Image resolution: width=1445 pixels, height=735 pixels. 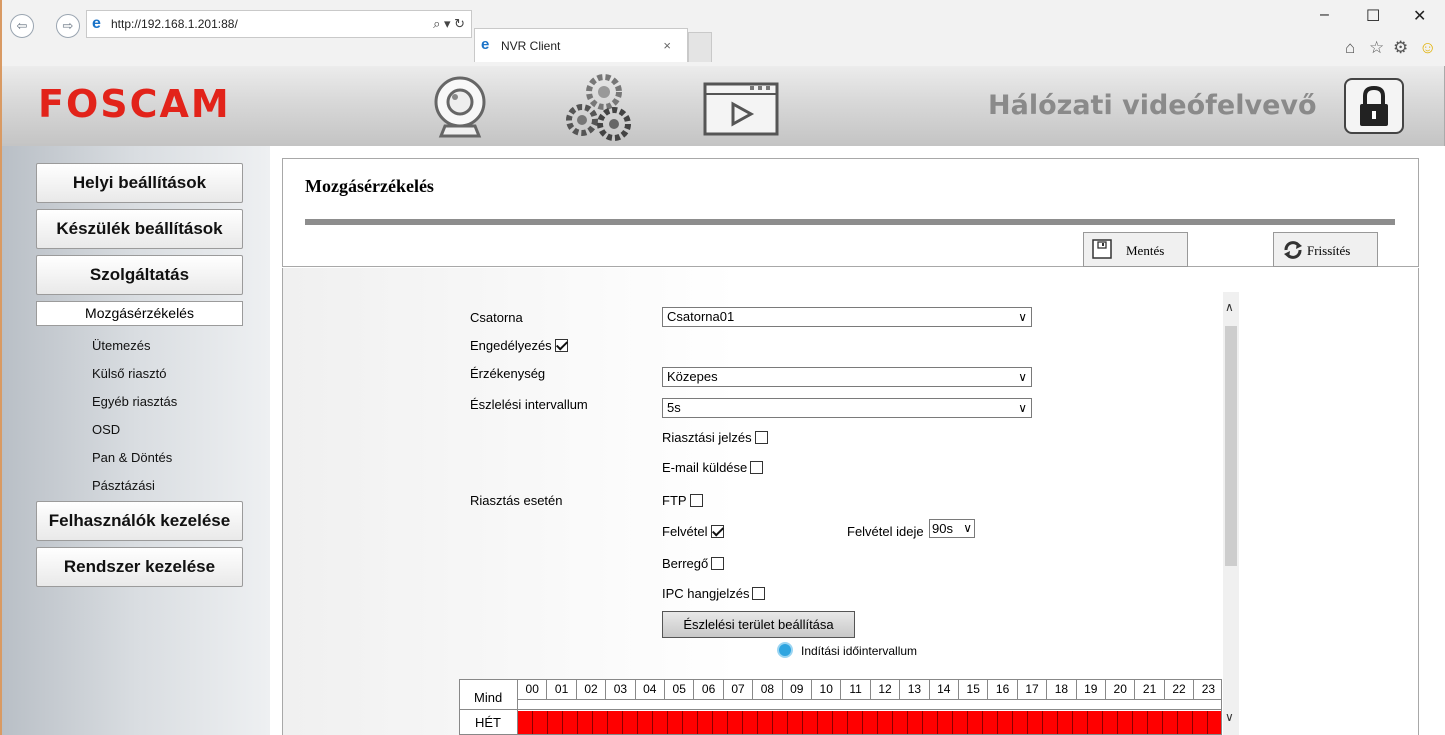 What do you see at coordinates (139, 567) in the screenshot?
I see `sidebar-item-system-management: Rendszer kezelése` at bounding box center [139, 567].